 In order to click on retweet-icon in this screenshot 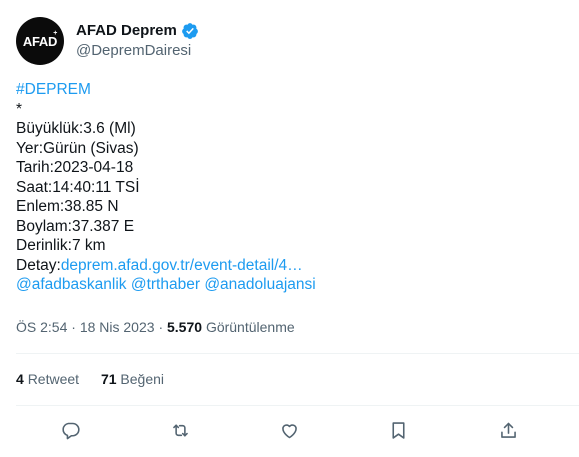, I will do `click(180, 430)`.